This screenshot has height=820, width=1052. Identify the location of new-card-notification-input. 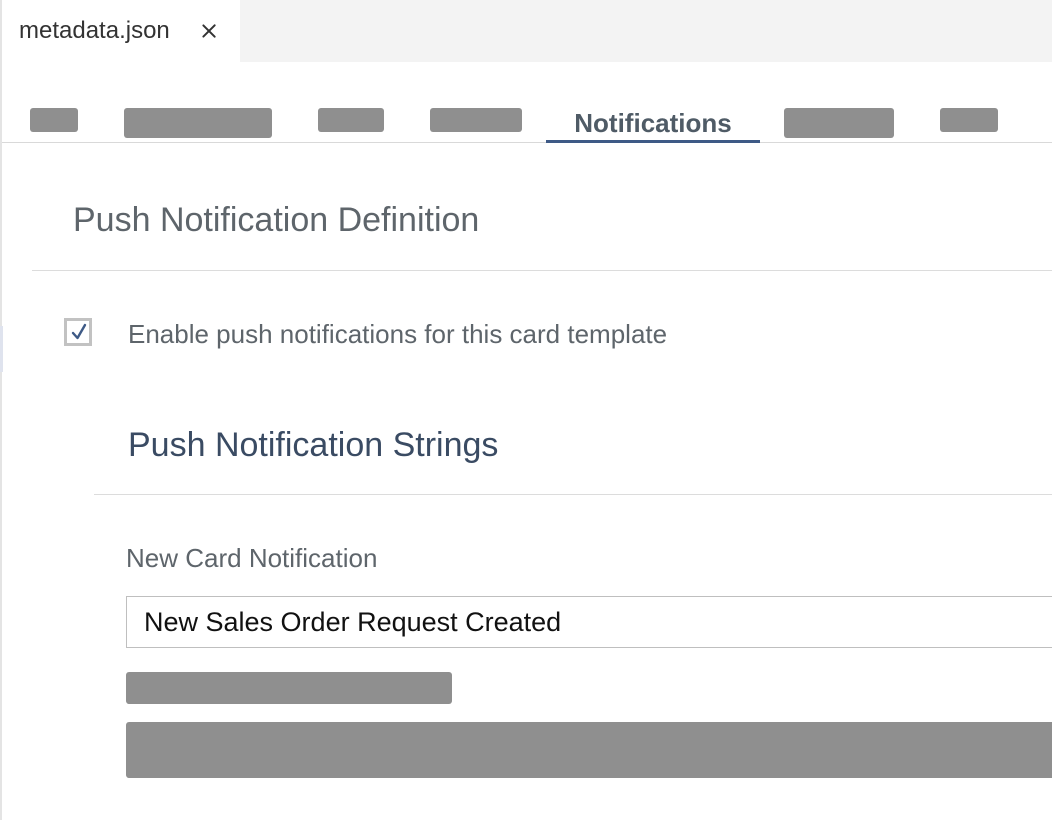
(589, 622).